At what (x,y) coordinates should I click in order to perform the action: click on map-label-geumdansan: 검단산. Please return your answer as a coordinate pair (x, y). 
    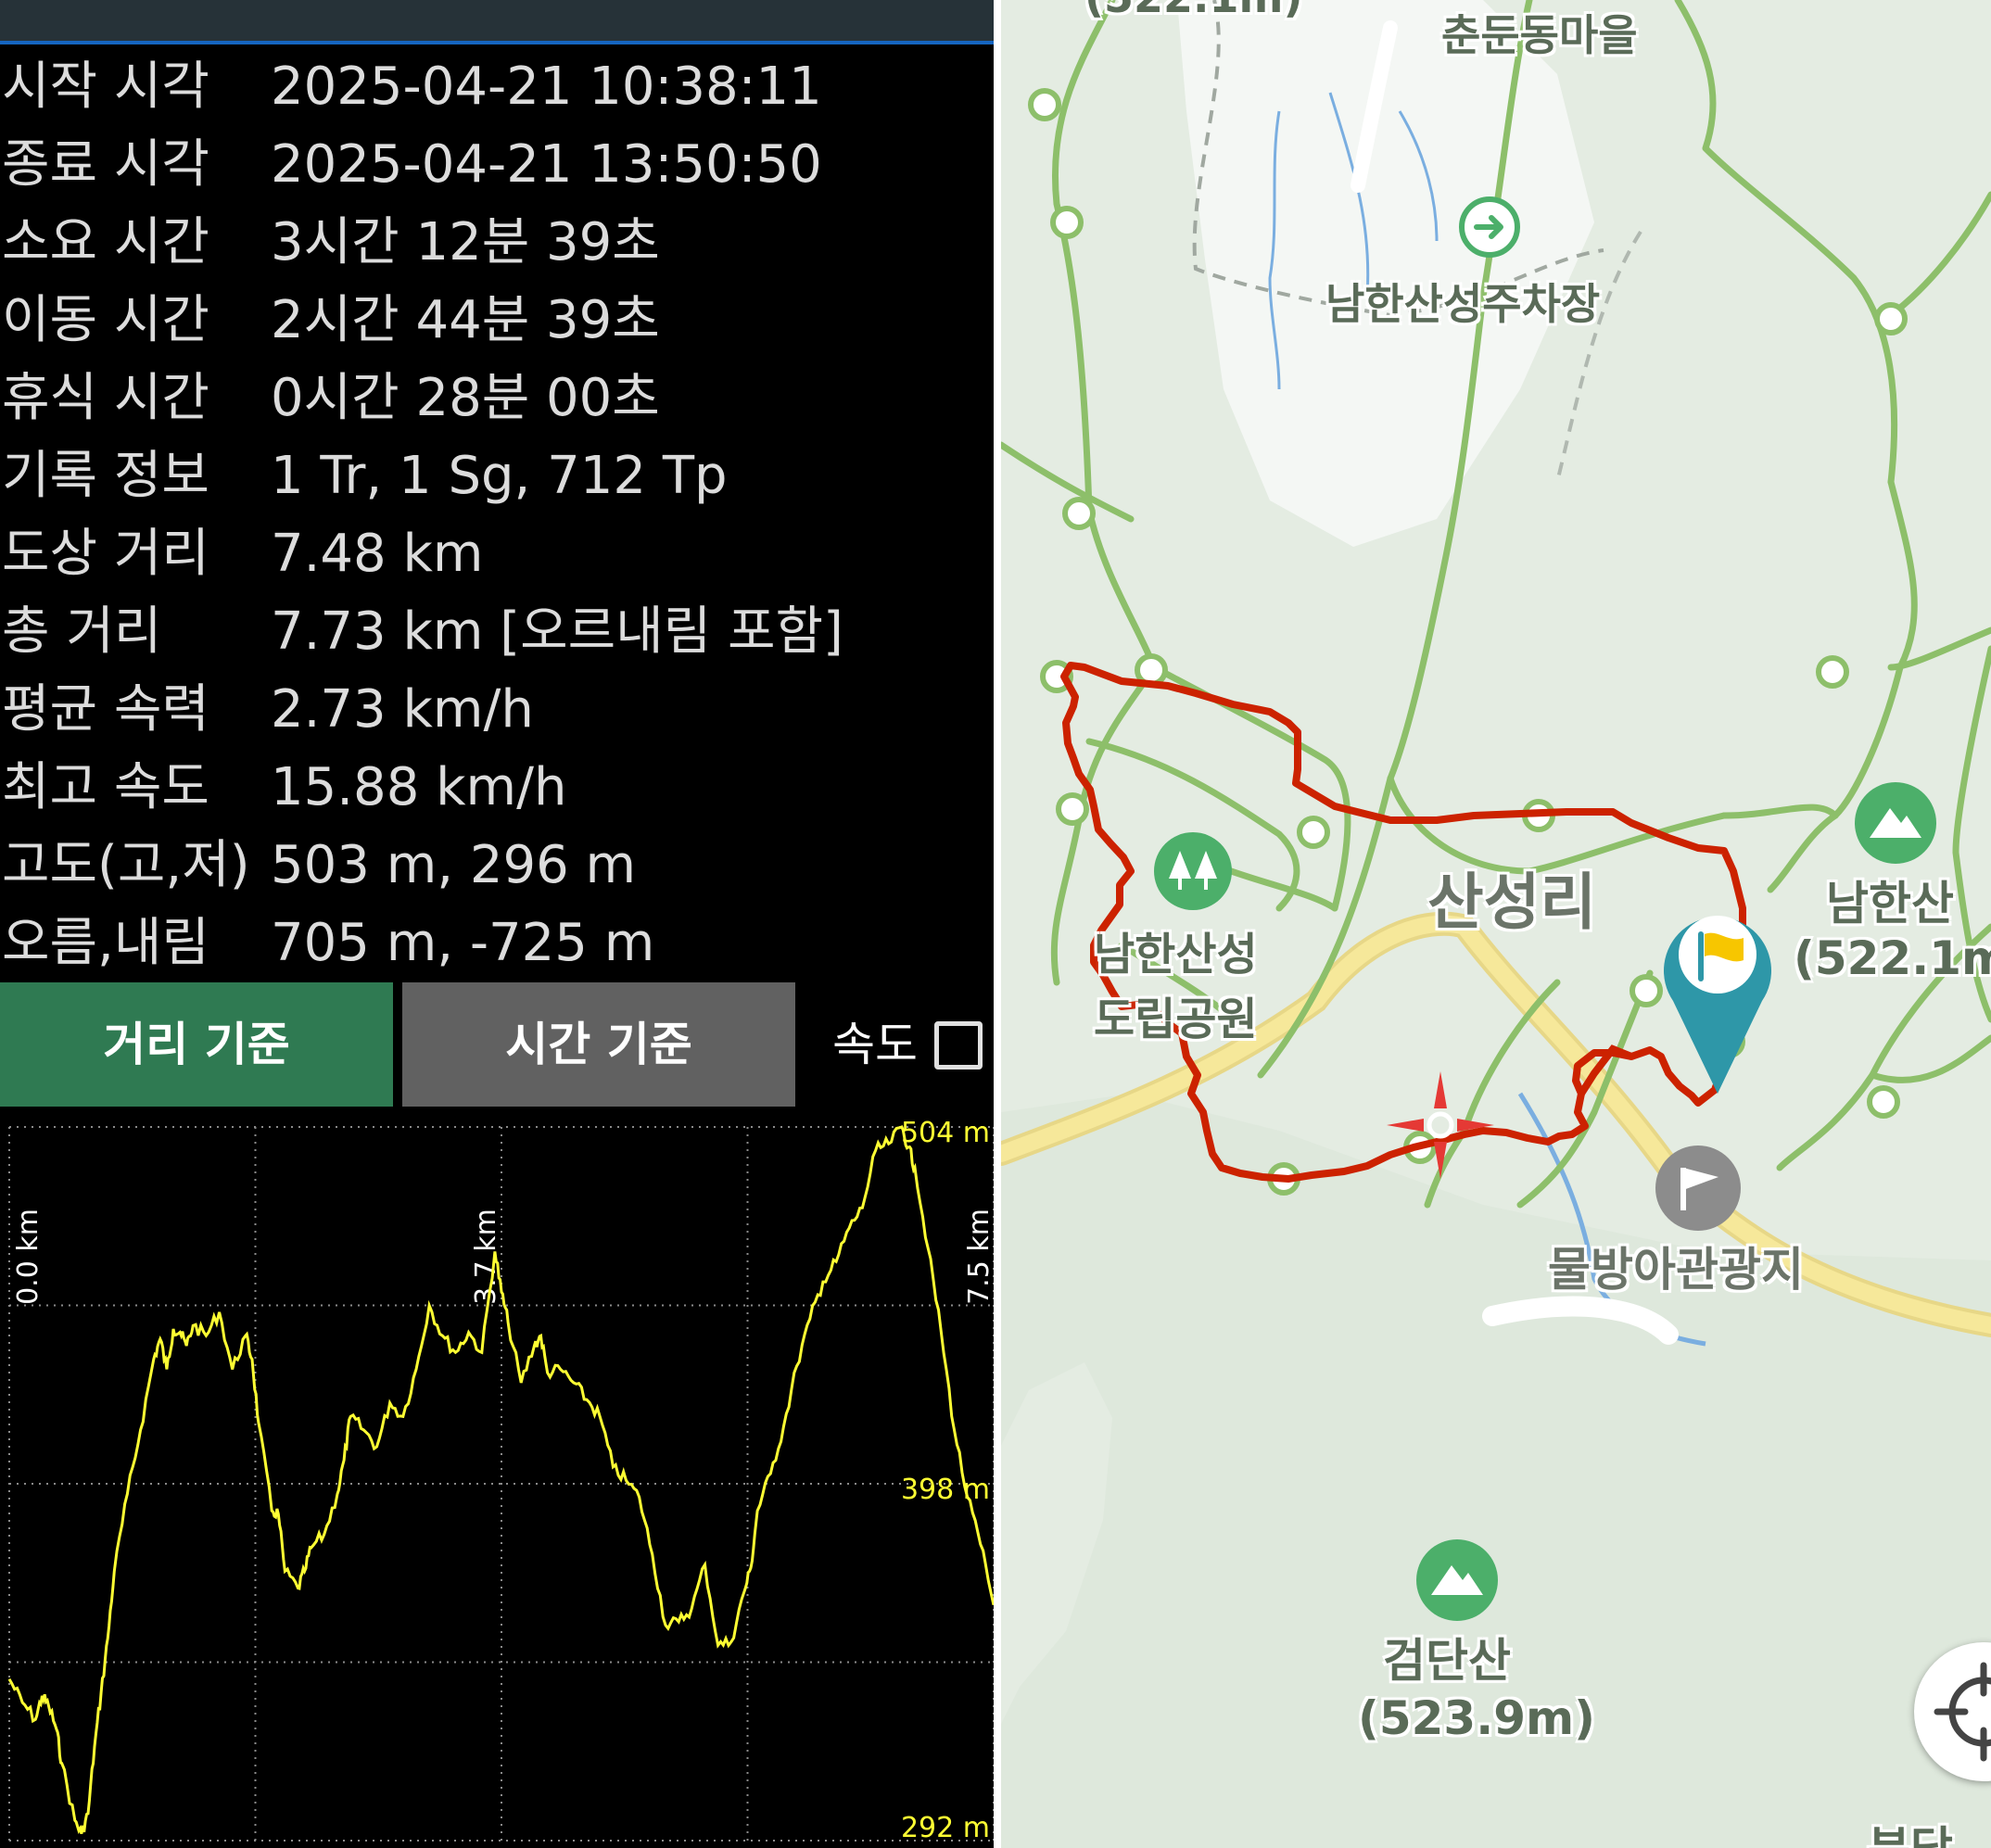
    Looking at the image, I should click on (1447, 1661).